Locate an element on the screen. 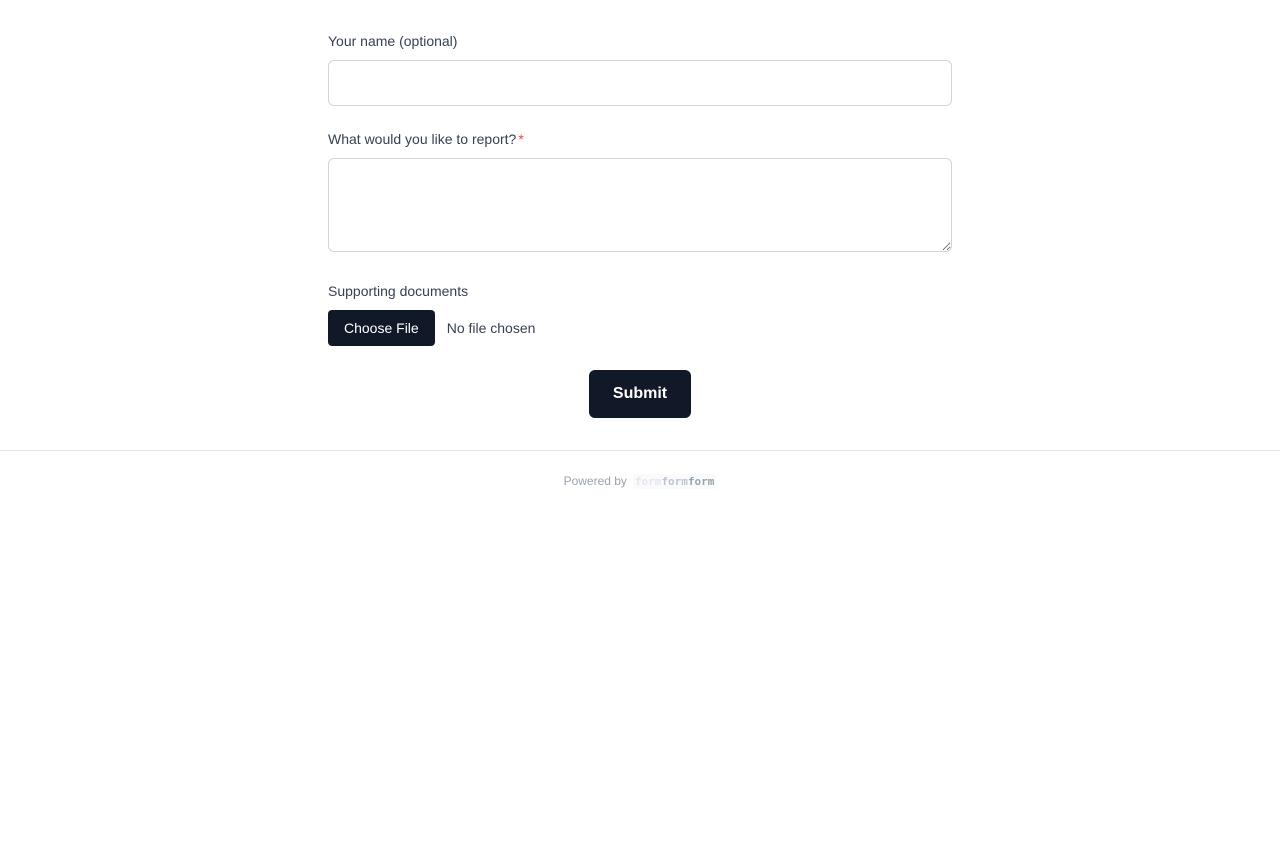  choose-file-button: Choose File is located at coordinates (381, 328).